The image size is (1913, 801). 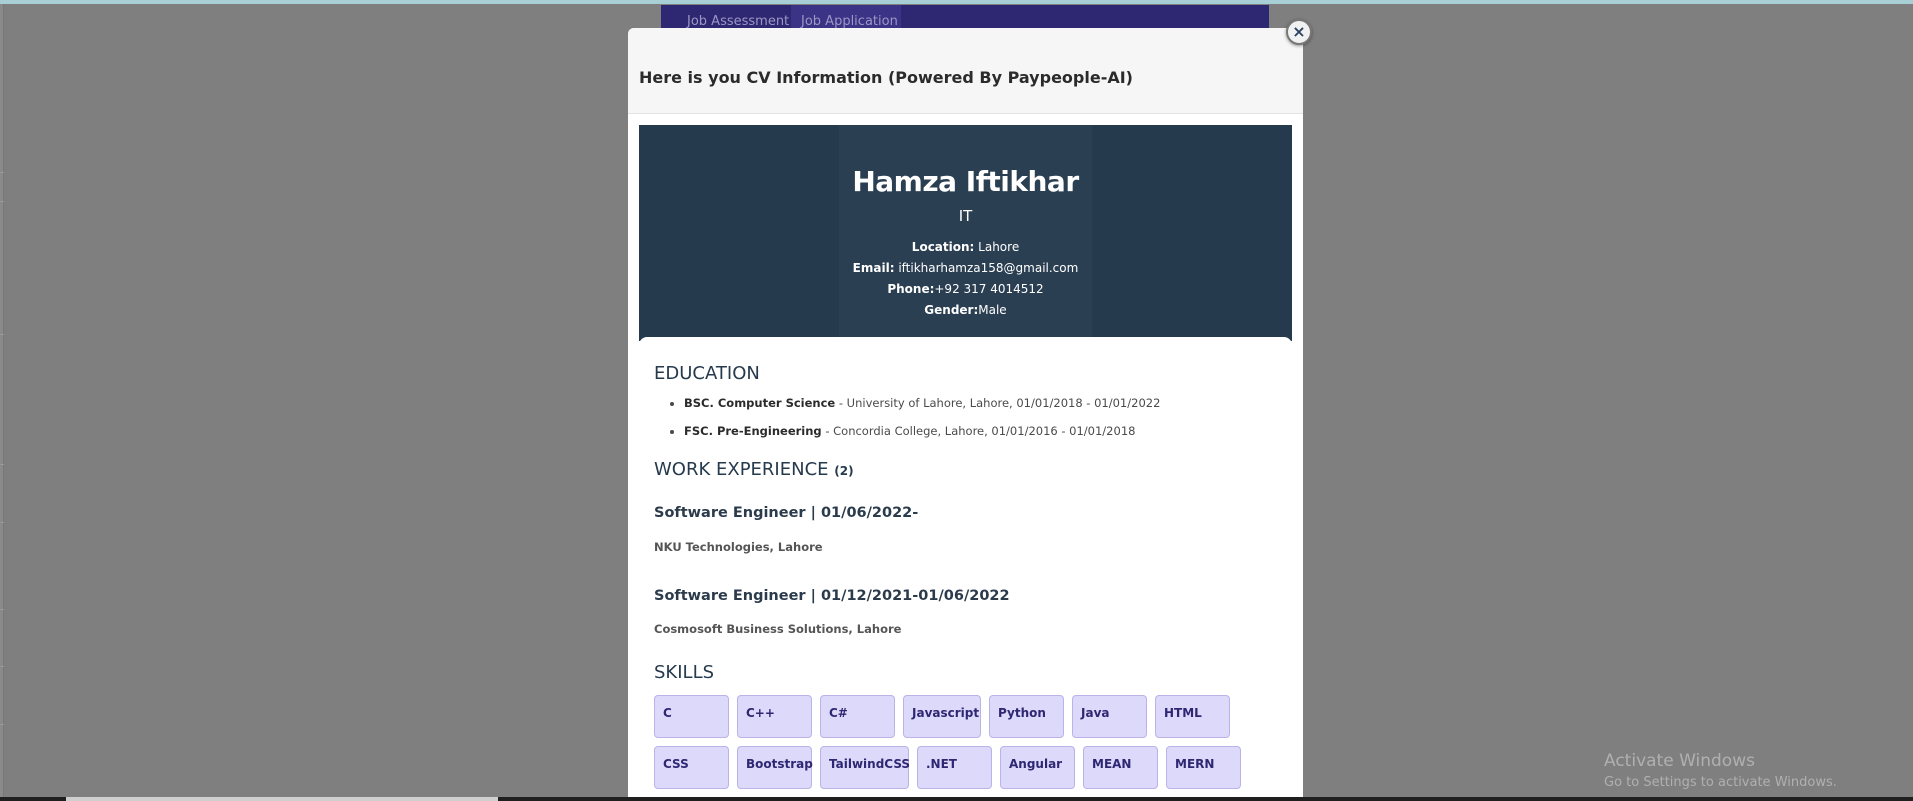 What do you see at coordinates (282, 799) in the screenshot?
I see `taskbar-segment` at bounding box center [282, 799].